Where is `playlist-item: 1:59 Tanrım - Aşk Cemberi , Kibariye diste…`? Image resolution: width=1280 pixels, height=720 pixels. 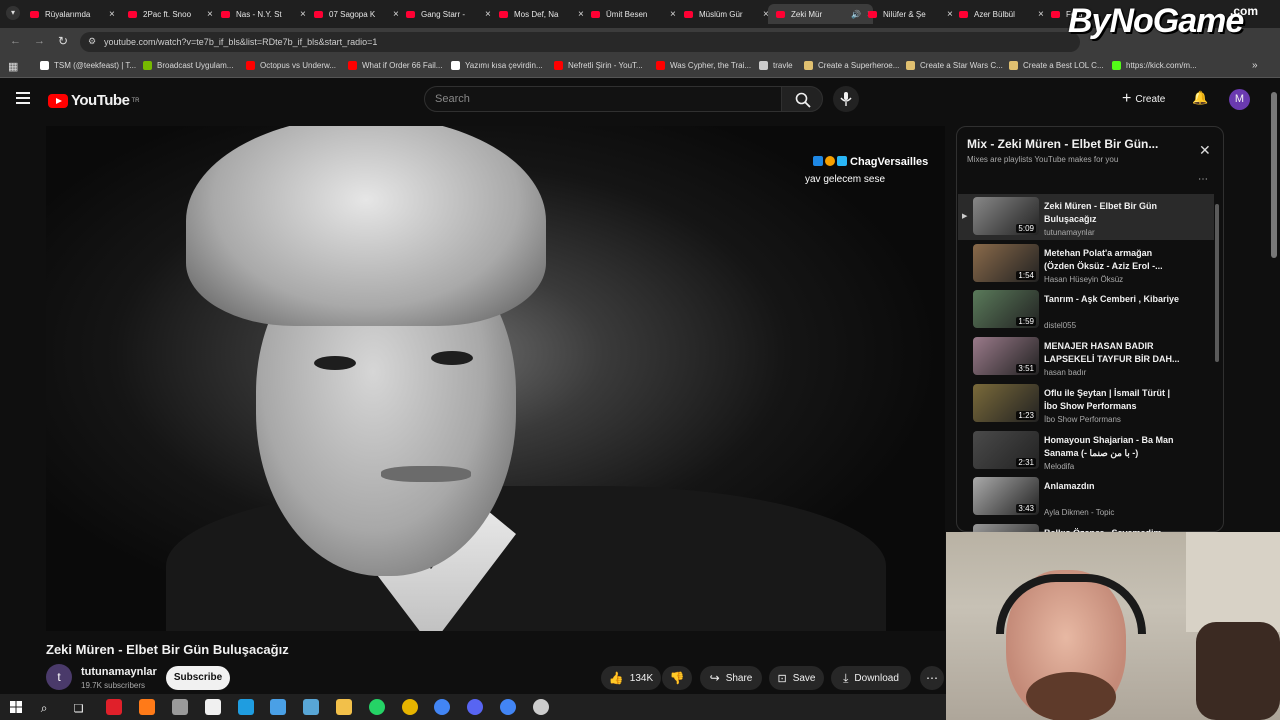
playlist-item: 1:59 Tanrım - Aşk Cemberi , Kibariye diste… is located at coordinates (1086, 310).